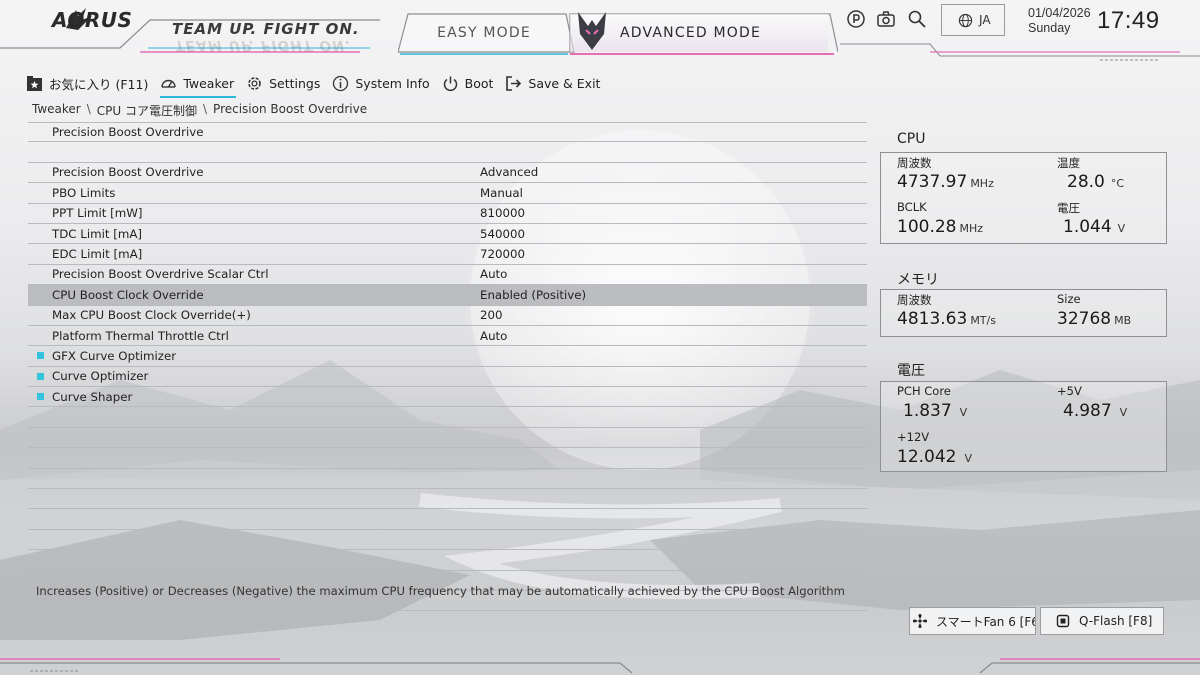  Describe the element at coordinates (147, 110) in the screenshot. I see `breadcrumb-item-cpu-voltage: CPU コア電圧制御` at that location.